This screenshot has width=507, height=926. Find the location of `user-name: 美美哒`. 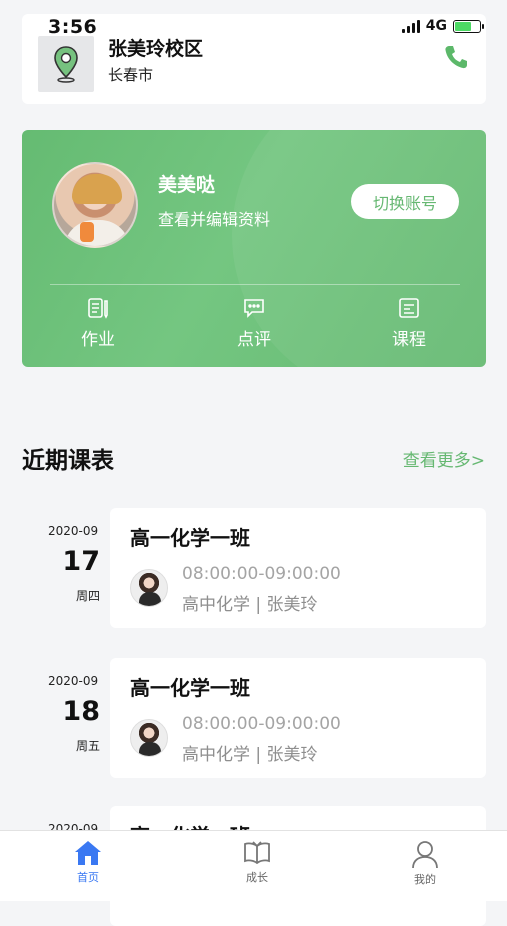

user-name: 美美哒 is located at coordinates (187, 185).